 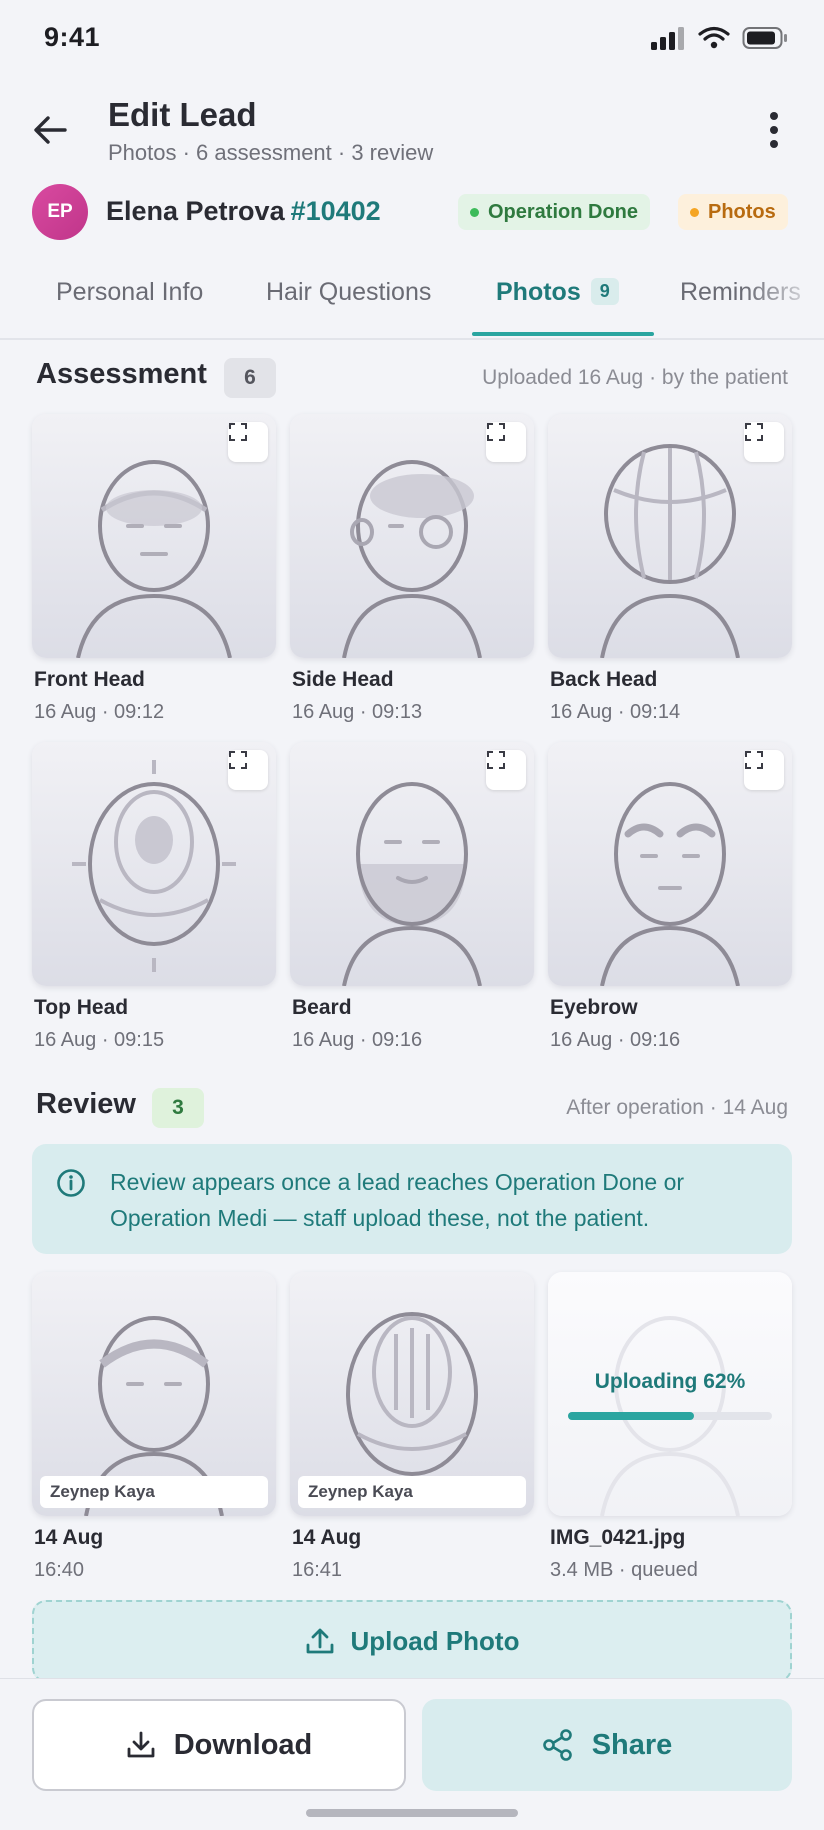 What do you see at coordinates (670, 1381) in the screenshot?
I see `upload-status-text: Uploading 62%` at bounding box center [670, 1381].